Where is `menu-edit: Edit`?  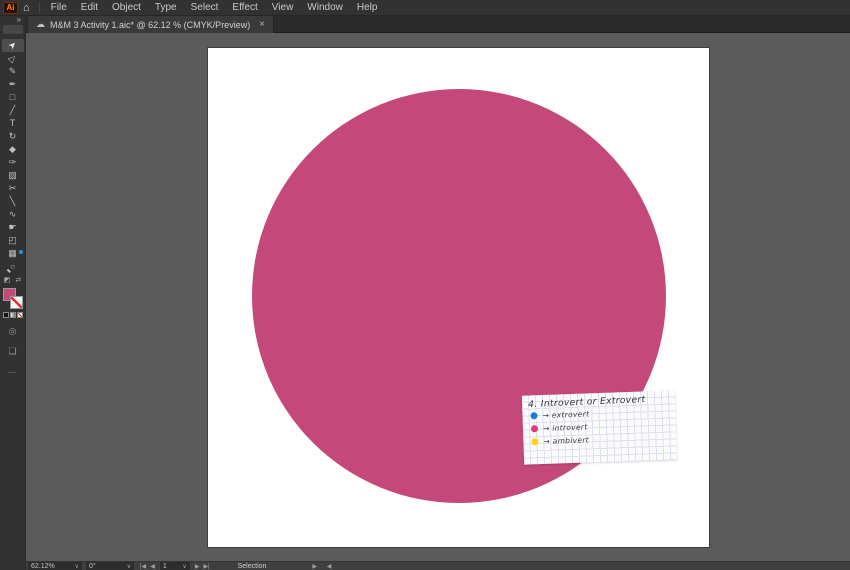
menu-edit: Edit is located at coordinates (89, 8).